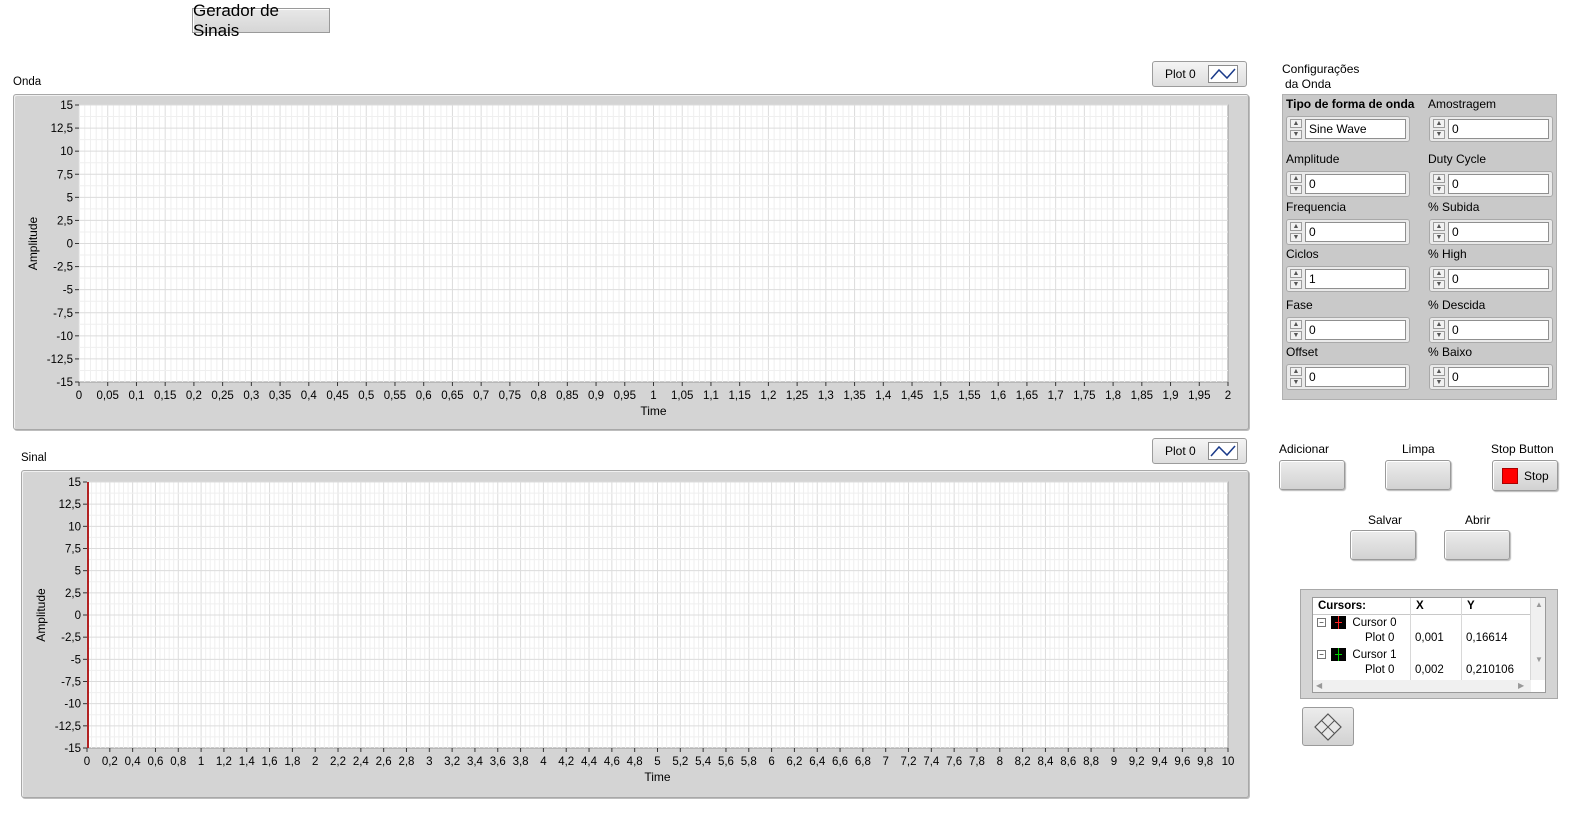 The width and height of the screenshot is (1591, 818). Describe the element at coordinates (1422, 686) in the screenshot. I see `horizontal-scrollbar: ◀ ▶` at that location.